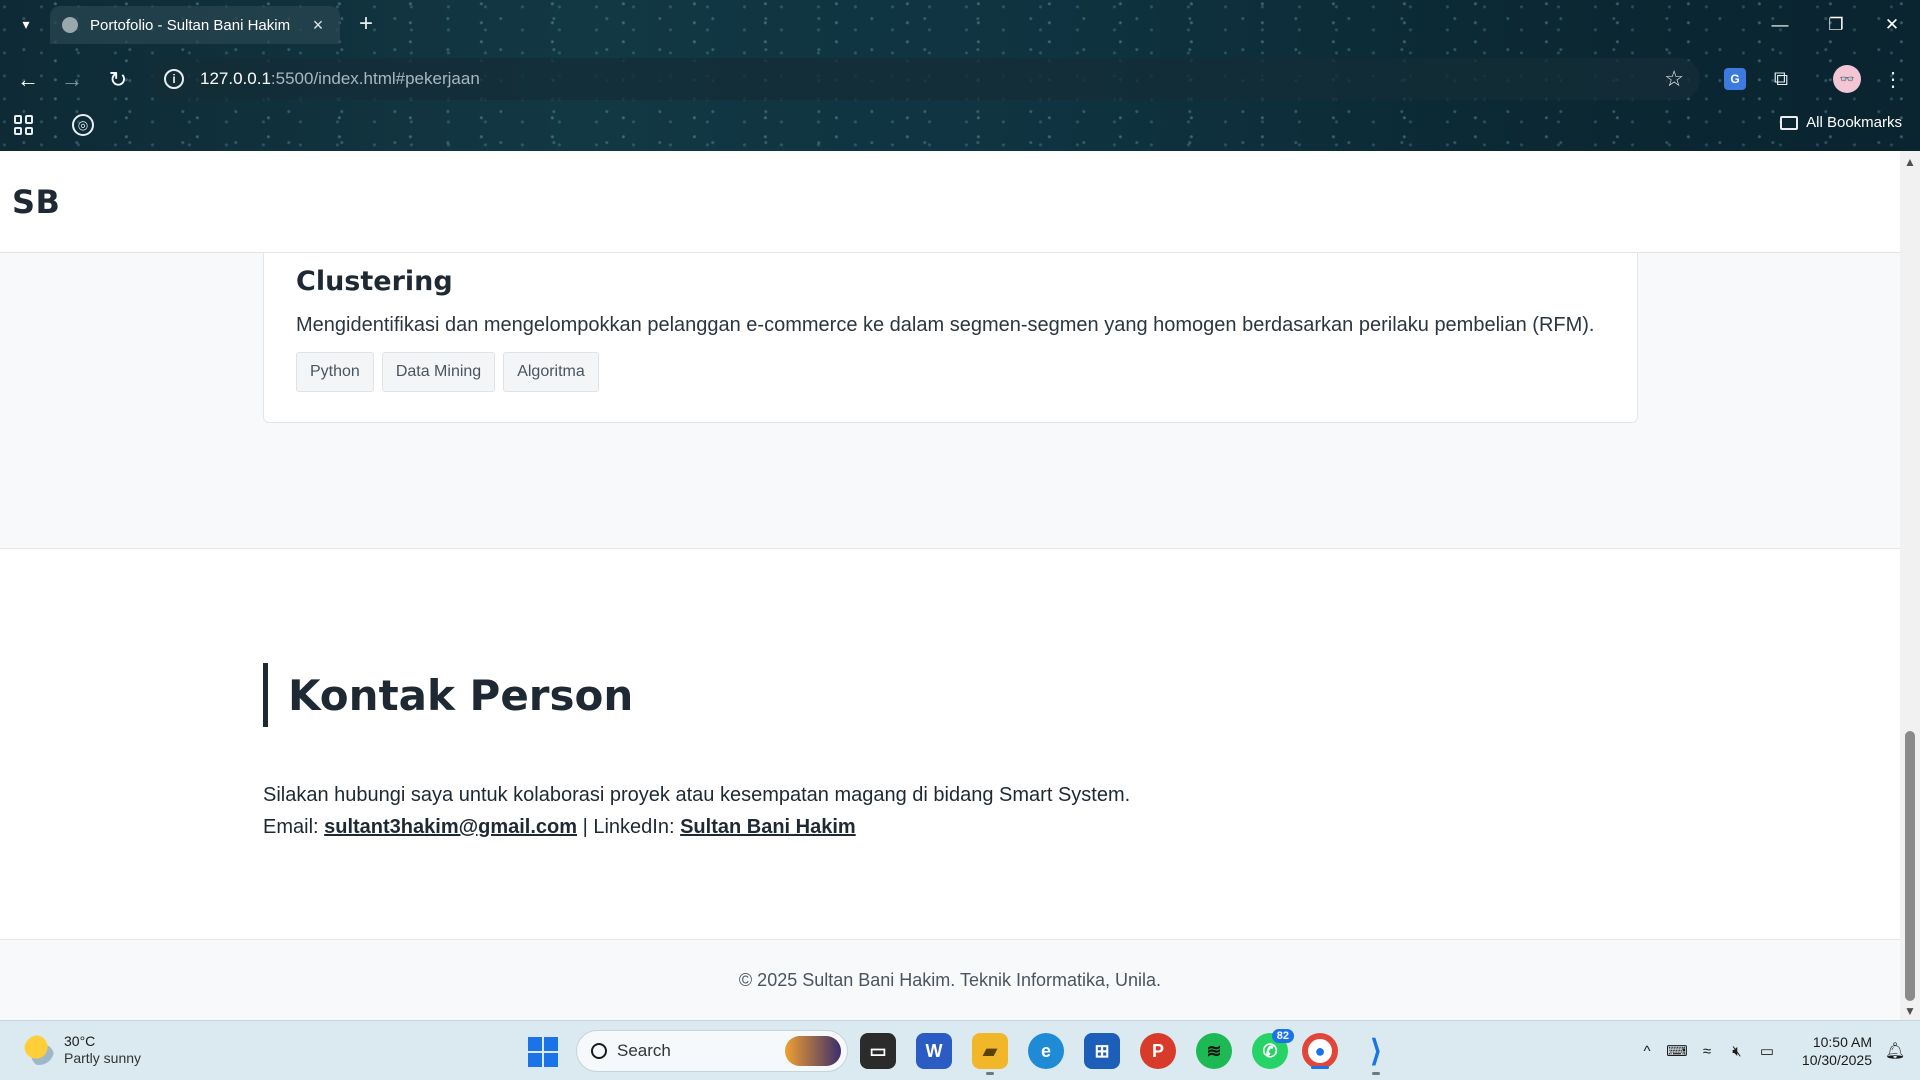  I want to click on spotify-icon: ≋, so click(1214, 1051).